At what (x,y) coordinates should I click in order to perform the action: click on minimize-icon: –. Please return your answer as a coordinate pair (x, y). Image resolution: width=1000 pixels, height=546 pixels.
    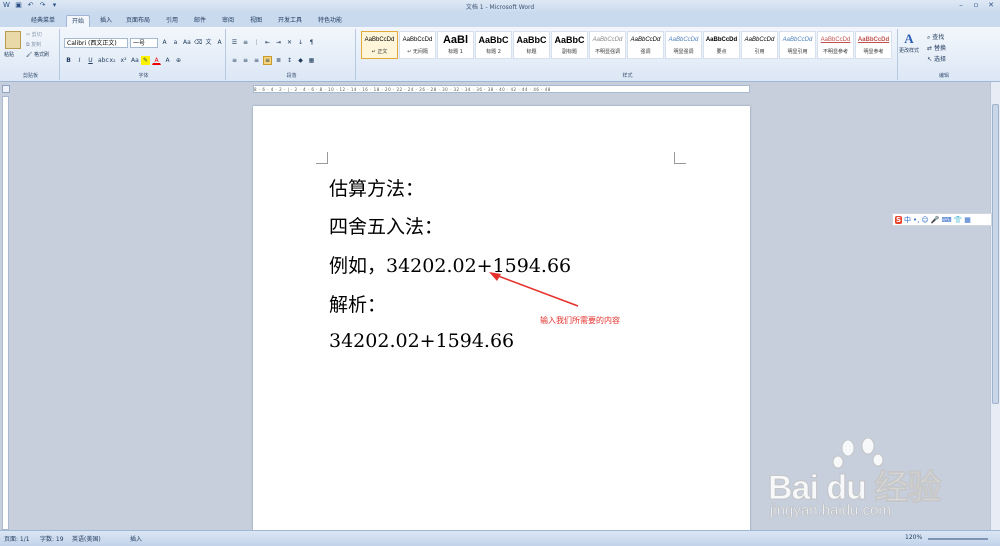
    Looking at the image, I should click on (961, 5).